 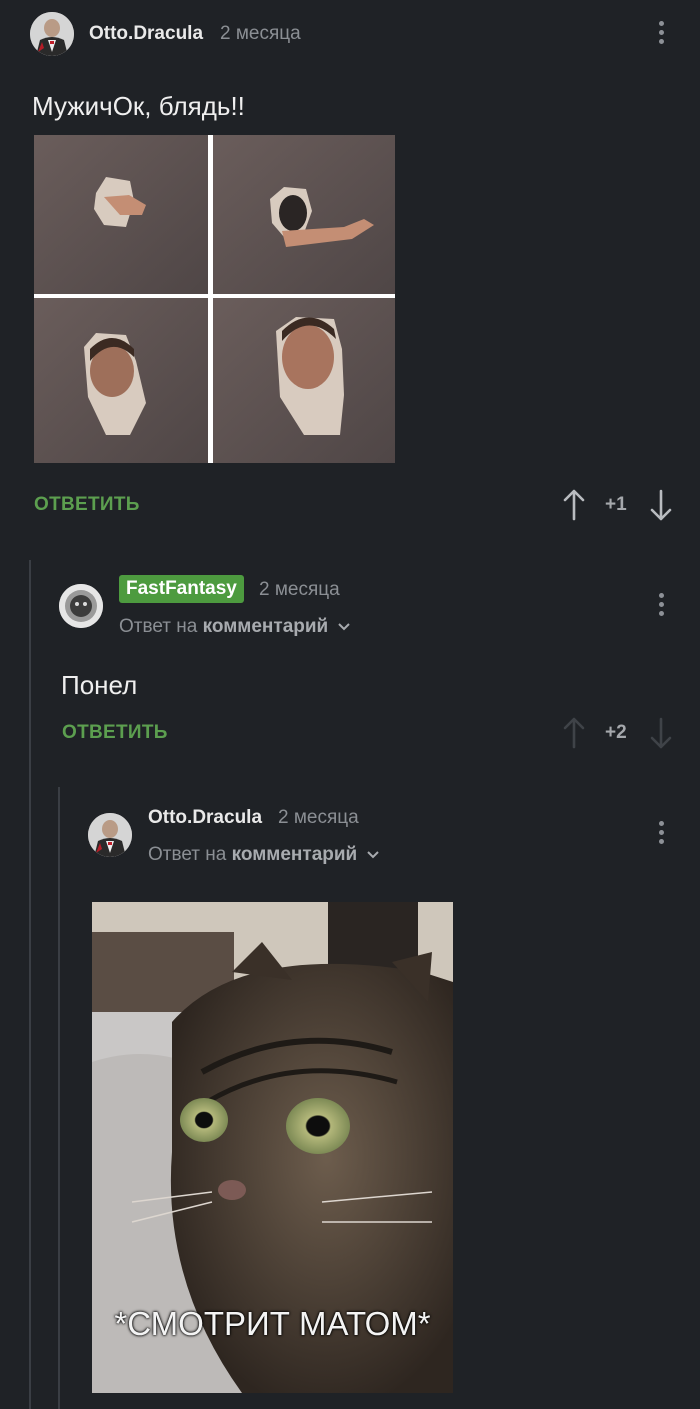 What do you see at coordinates (272, 1323) in the screenshot?
I see `image-caption: *СМОТРИТ МАТОМ*` at bounding box center [272, 1323].